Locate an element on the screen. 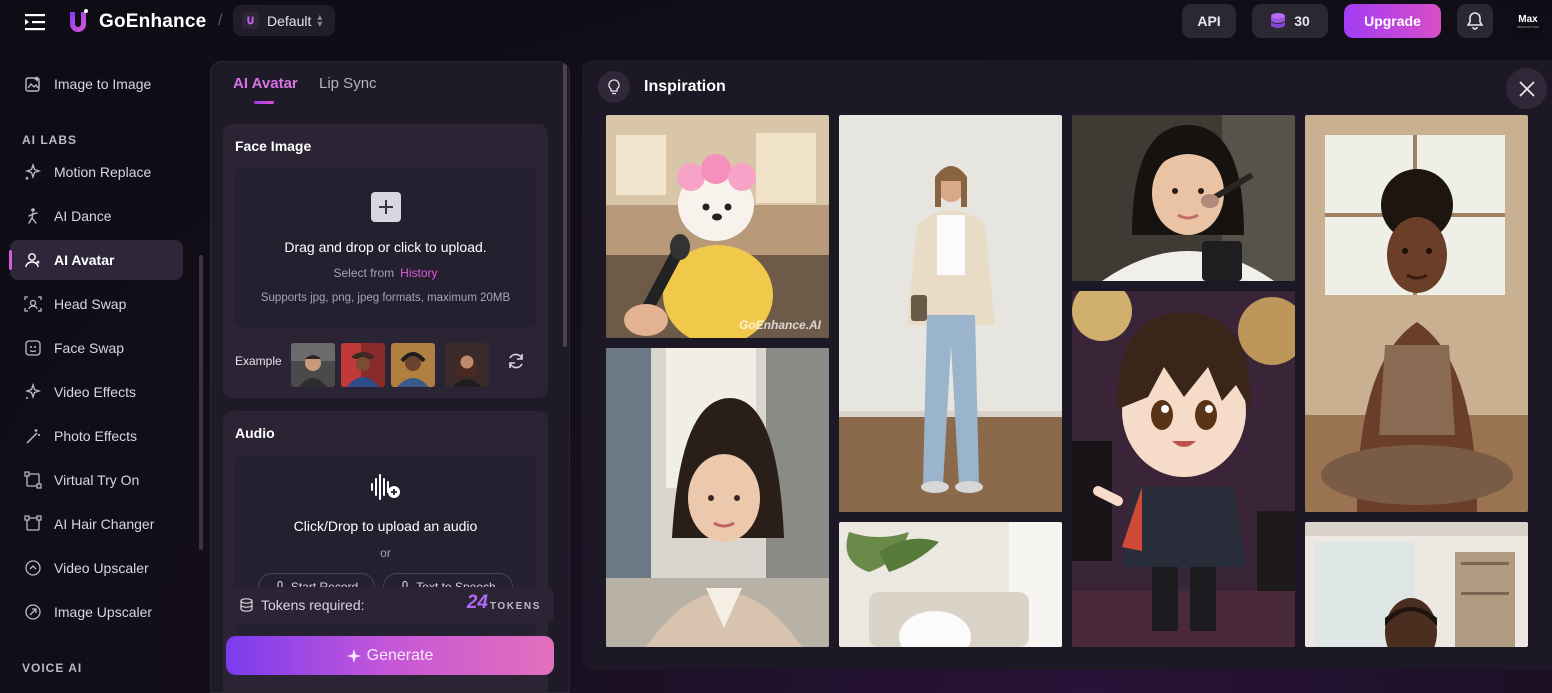 Image resolution: width=1552 pixels, height=693 pixels. sidebar-item-photo-effects: Photo Effects is located at coordinates (96, 436).